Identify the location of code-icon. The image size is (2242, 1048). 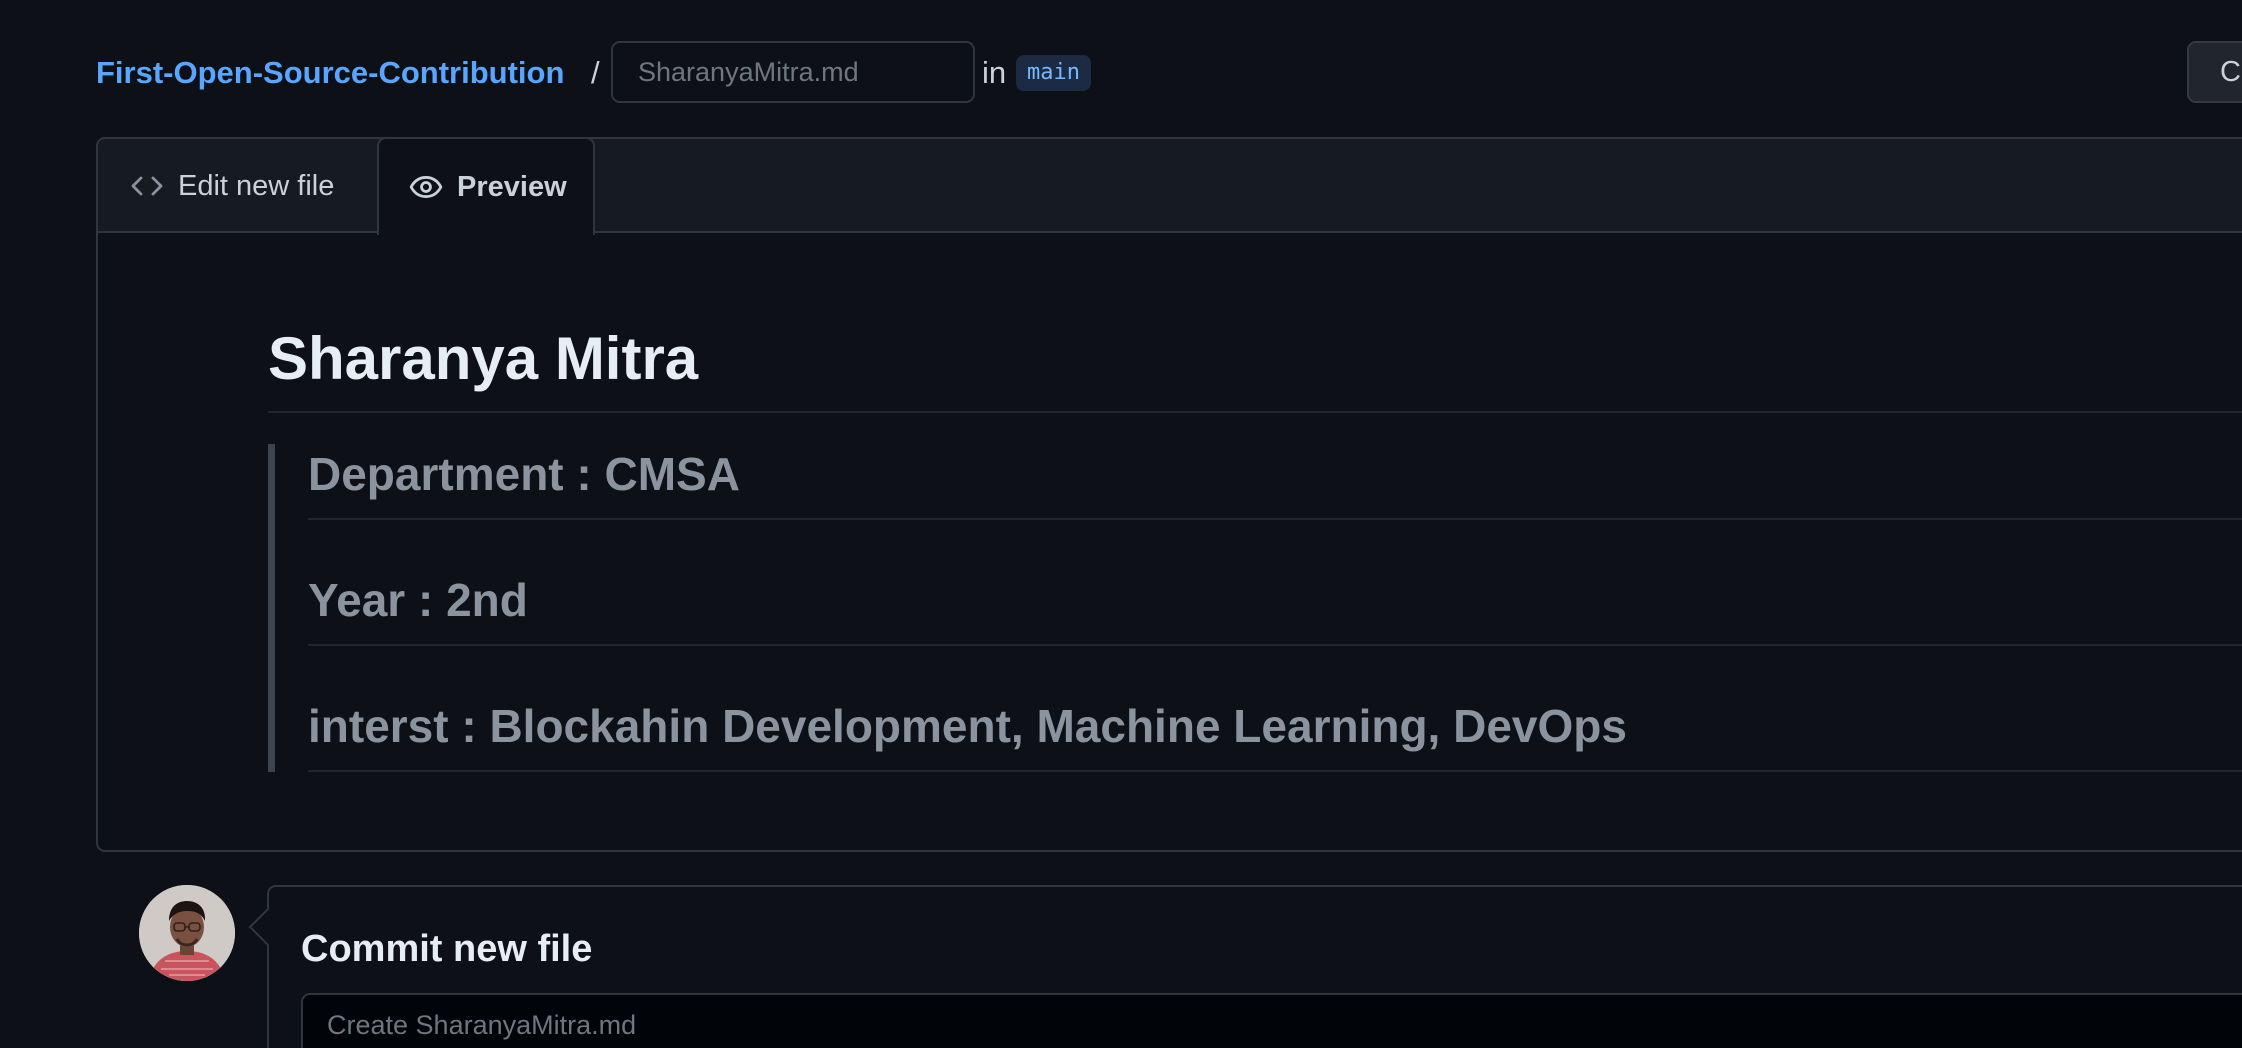
(147, 186).